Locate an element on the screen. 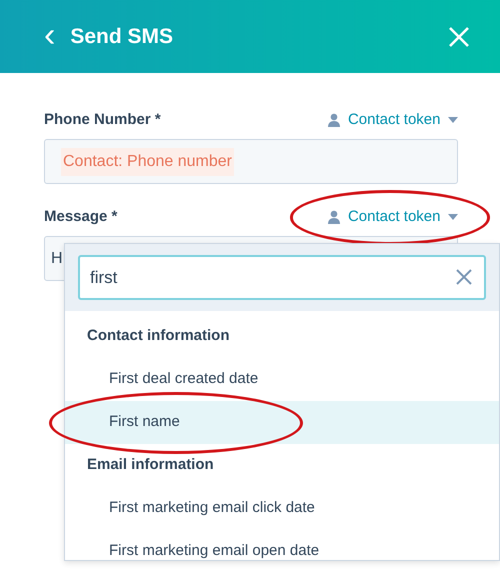 Image resolution: width=500 pixels, height=570 pixels. group-heading: Contact information is located at coordinates (158, 336).